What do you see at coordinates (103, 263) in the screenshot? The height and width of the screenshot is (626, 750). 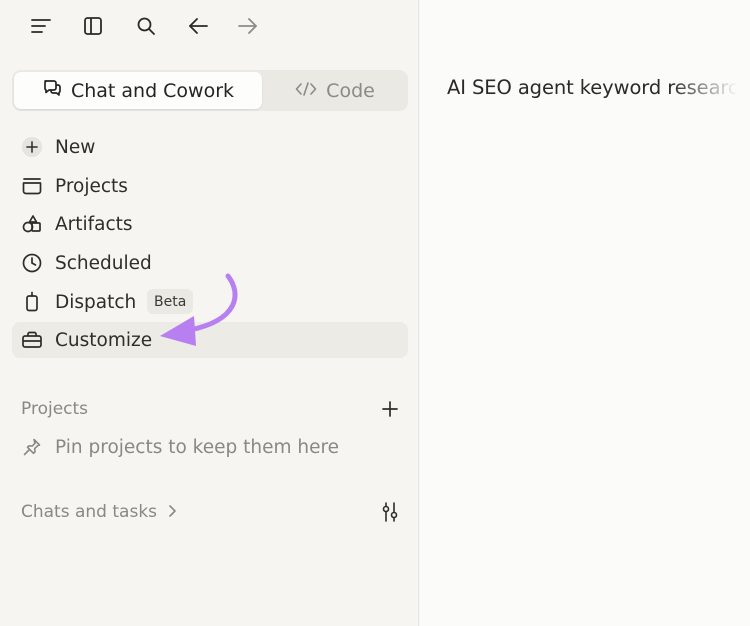 I see `sidebar-item-label: Scheduled` at bounding box center [103, 263].